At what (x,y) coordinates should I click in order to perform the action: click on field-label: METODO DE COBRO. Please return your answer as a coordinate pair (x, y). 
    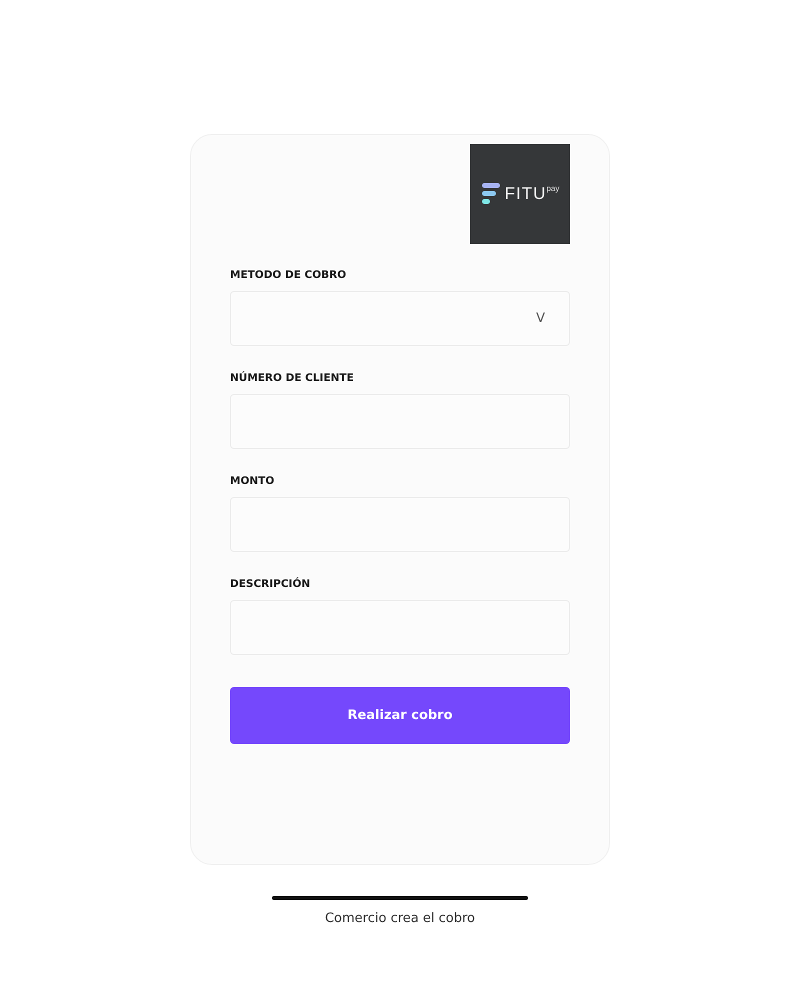
    Looking at the image, I should click on (289, 275).